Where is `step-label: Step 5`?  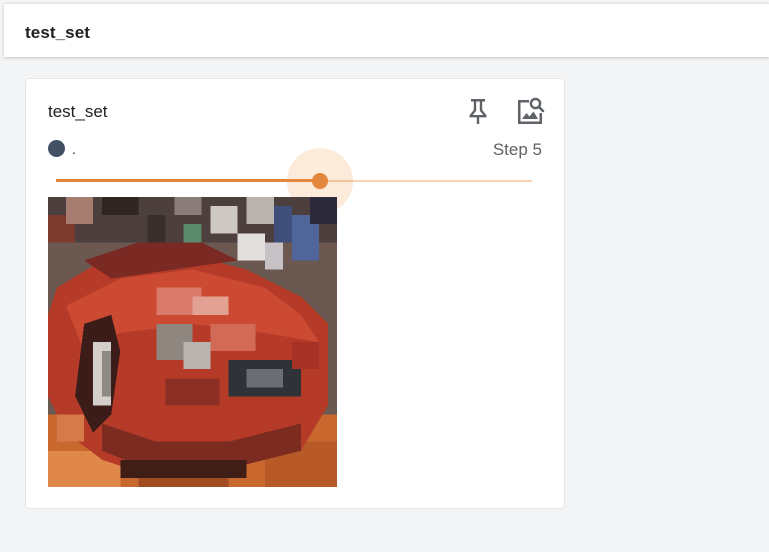
step-label: Step 5 is located at coordinates (517, 149).